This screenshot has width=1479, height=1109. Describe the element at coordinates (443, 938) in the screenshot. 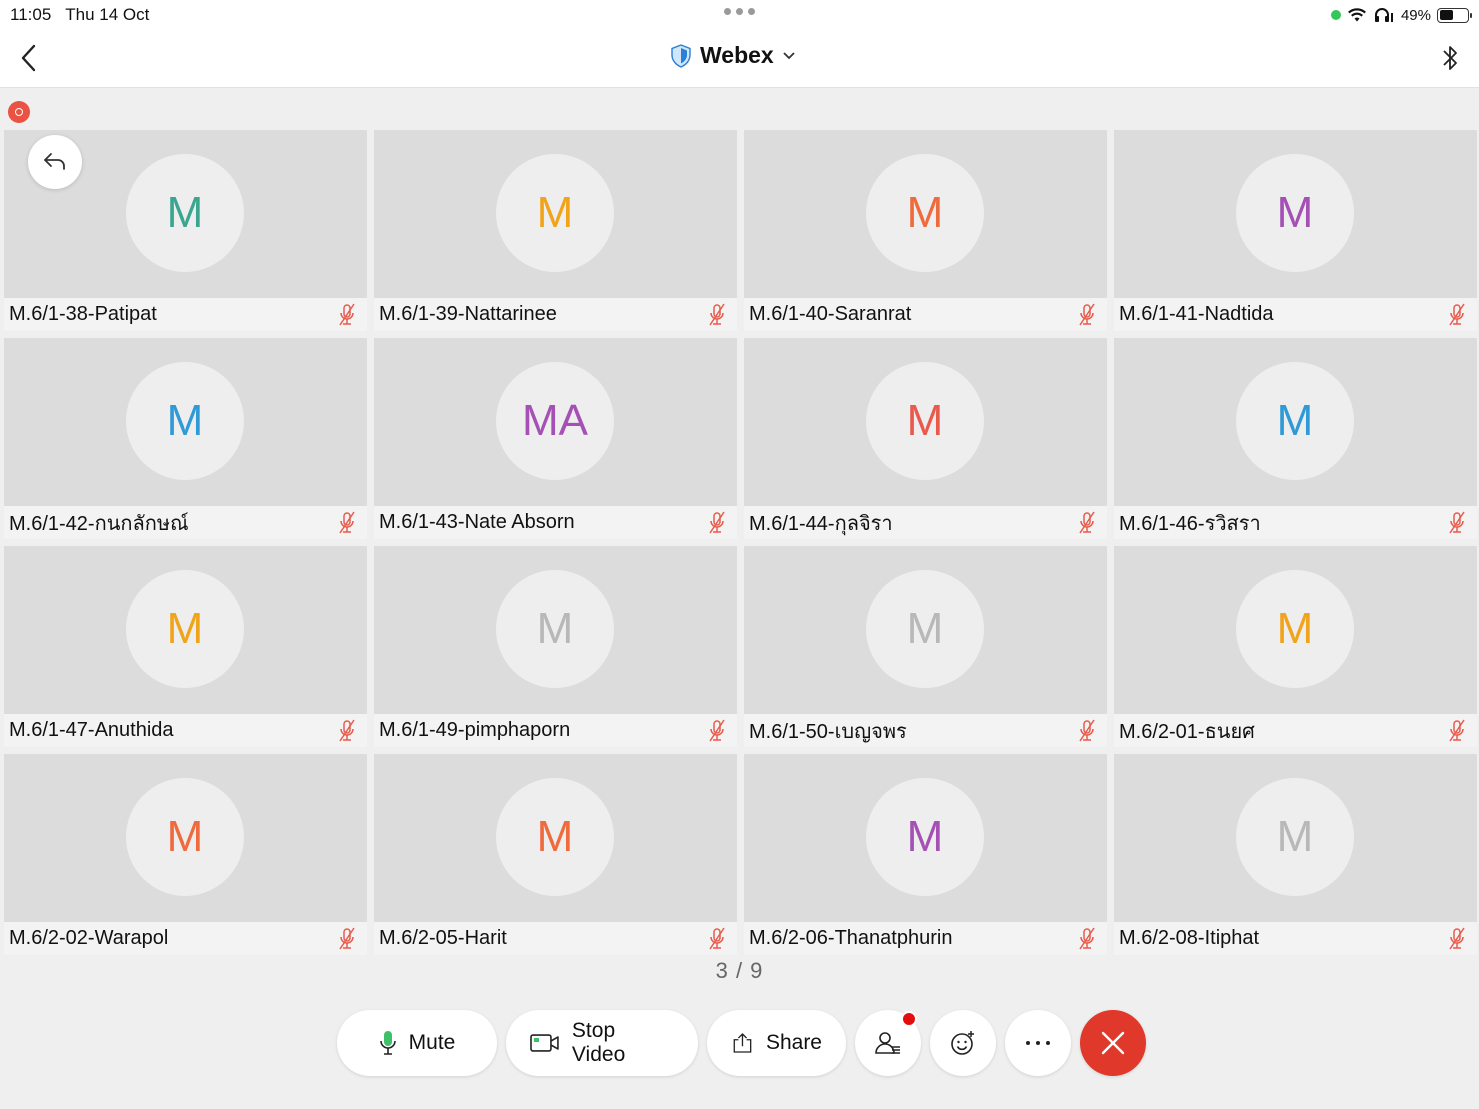

I see `participant-name: M.6/2-05-Harit` at that location.